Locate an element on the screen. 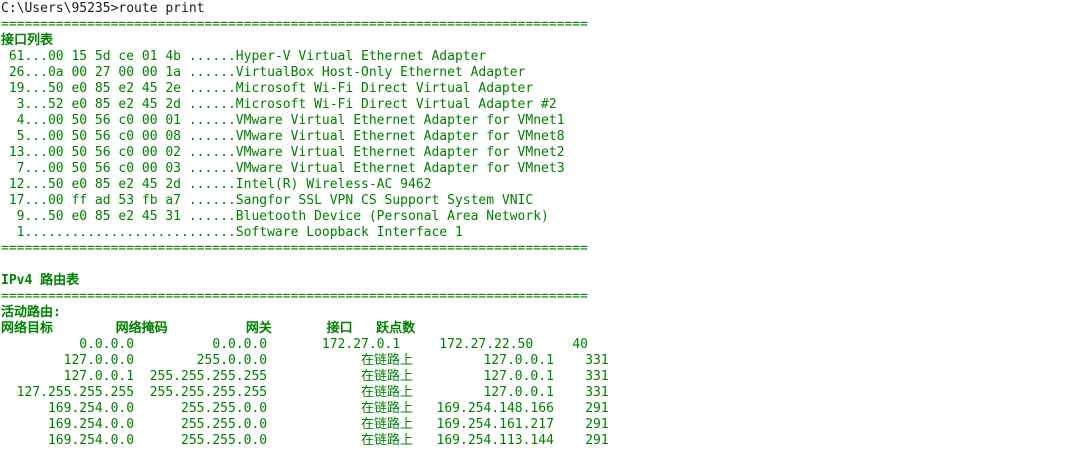  route-columns-header: 网络目标 网络掩码 网关 接口 跃点数 is located at coordinates (208, 328).